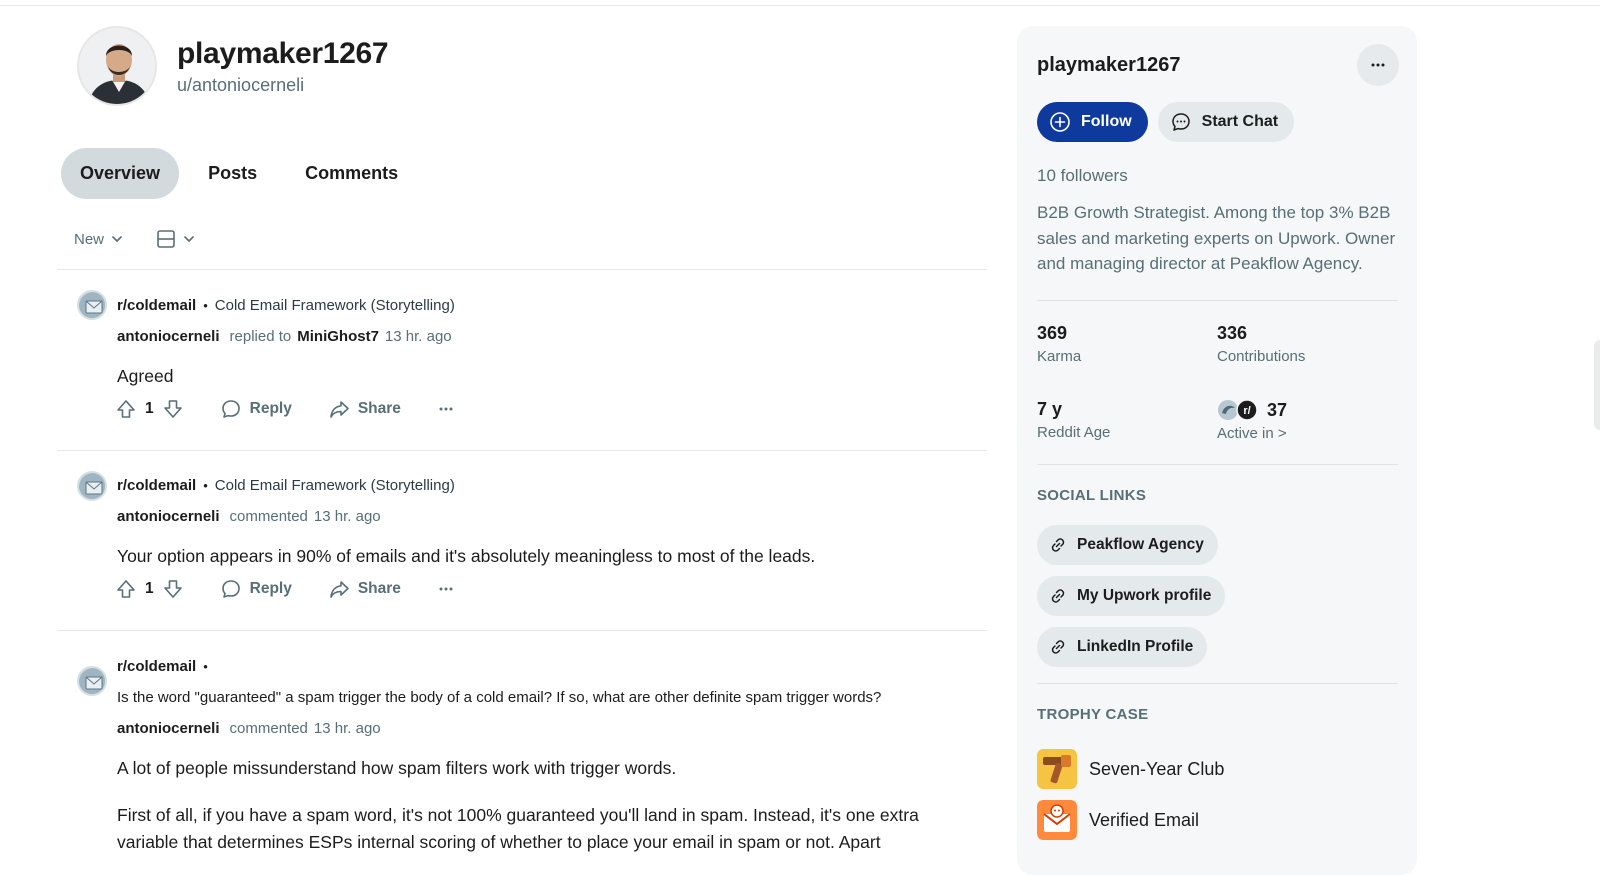 This screenshot has height=875, width=1600. Describe the element at coordinates (1261, 356) in the screenshot. I see `contributions-label: Contributions` at that location.